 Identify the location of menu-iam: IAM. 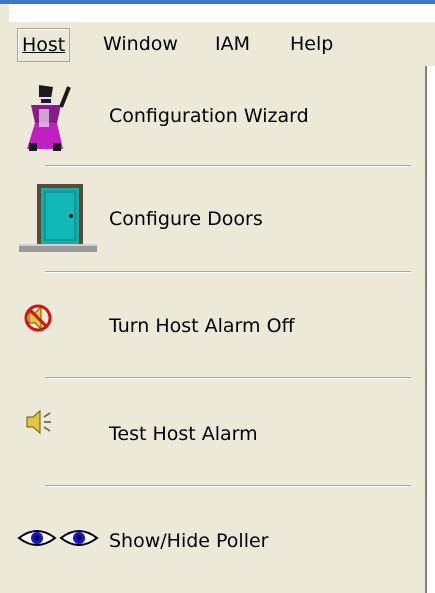
(232, 44).